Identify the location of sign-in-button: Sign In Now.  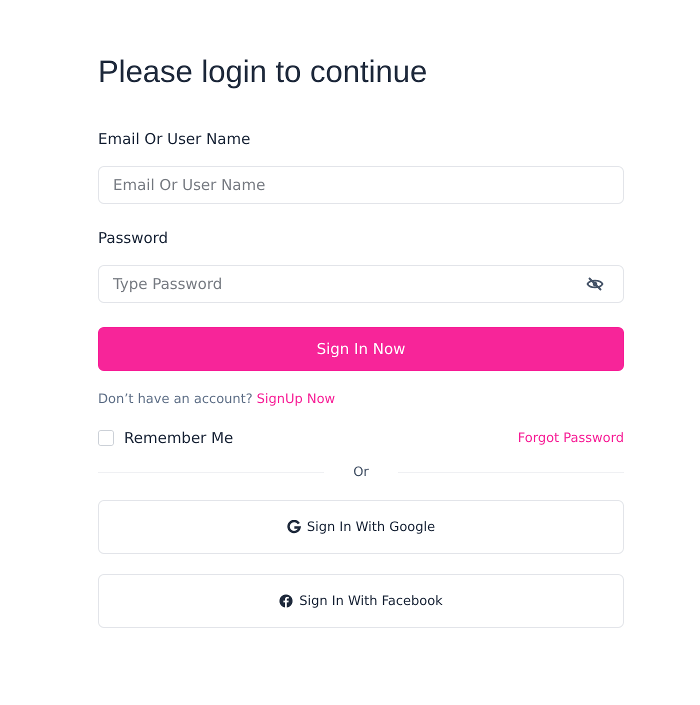
(361, 349).